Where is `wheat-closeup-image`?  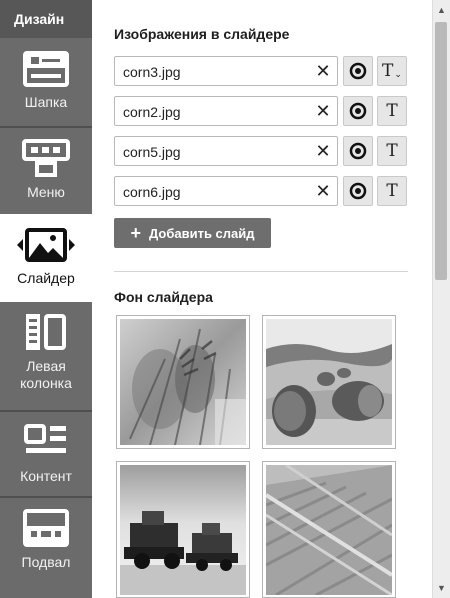 wheat-closeup-image is located at coordinates (183, 382).